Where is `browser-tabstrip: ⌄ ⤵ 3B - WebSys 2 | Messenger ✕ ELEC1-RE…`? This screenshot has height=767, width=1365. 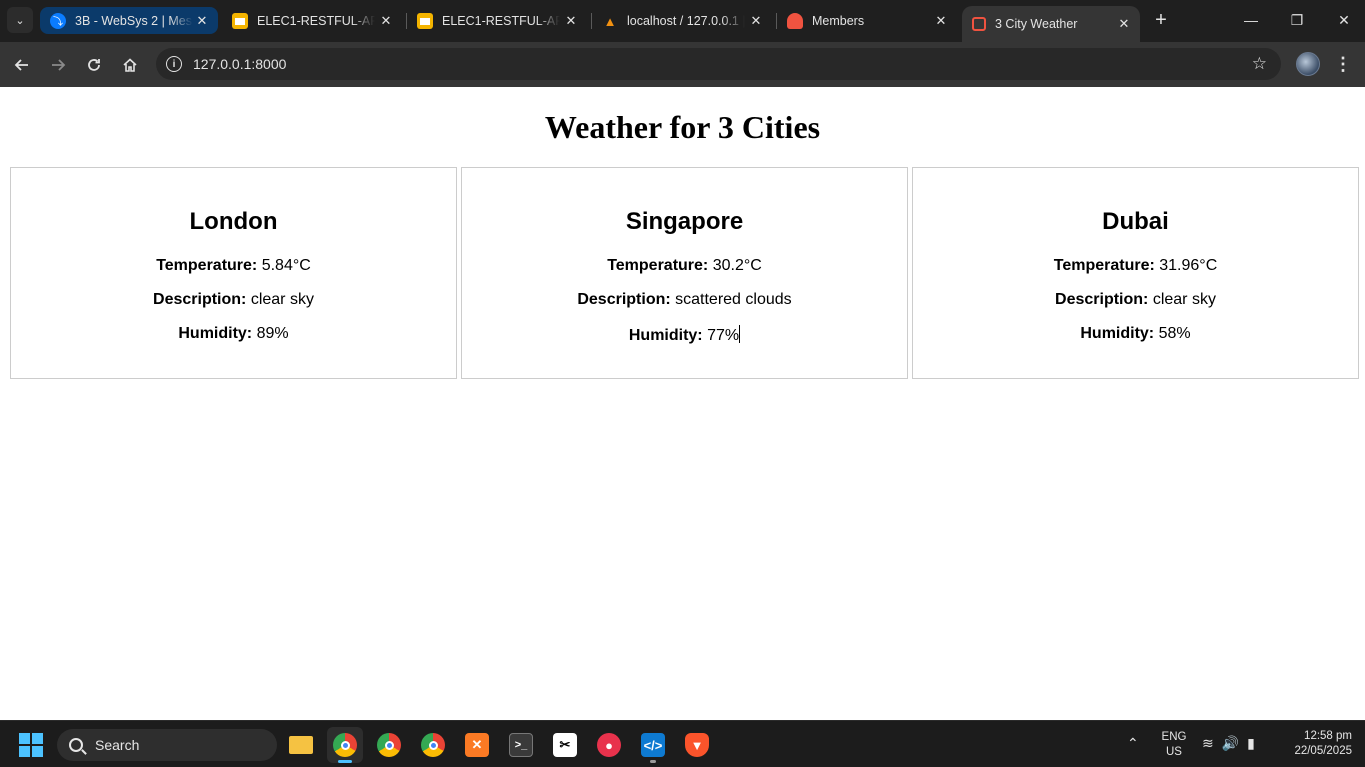 browser-tabstrip: ⌄ ⤵ 3B - WebSys 2 | Messenger ✕ ELEC1-RE… is located at coordinates (682, 21).